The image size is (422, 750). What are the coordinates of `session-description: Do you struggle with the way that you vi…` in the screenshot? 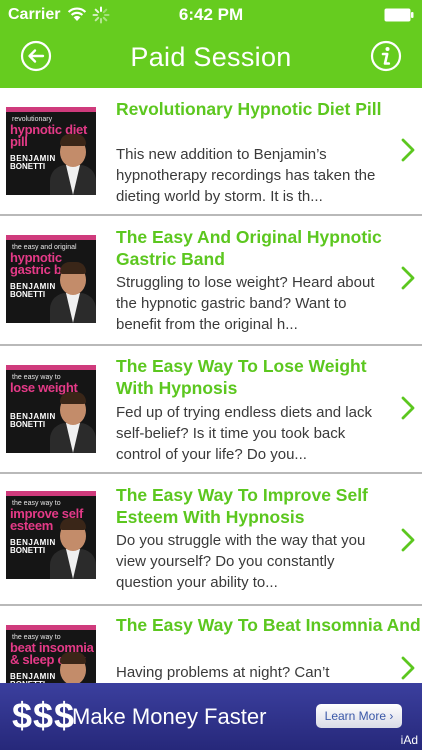 It's located at (241, 561).